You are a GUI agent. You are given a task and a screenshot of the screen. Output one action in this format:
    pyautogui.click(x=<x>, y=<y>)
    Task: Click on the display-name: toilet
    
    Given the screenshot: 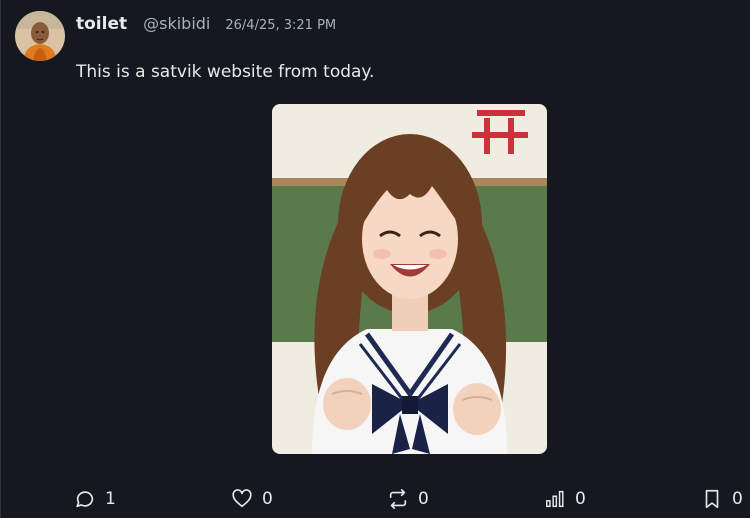 What is the action you would take?
    pyautogui.click(x=101, y=24)
    